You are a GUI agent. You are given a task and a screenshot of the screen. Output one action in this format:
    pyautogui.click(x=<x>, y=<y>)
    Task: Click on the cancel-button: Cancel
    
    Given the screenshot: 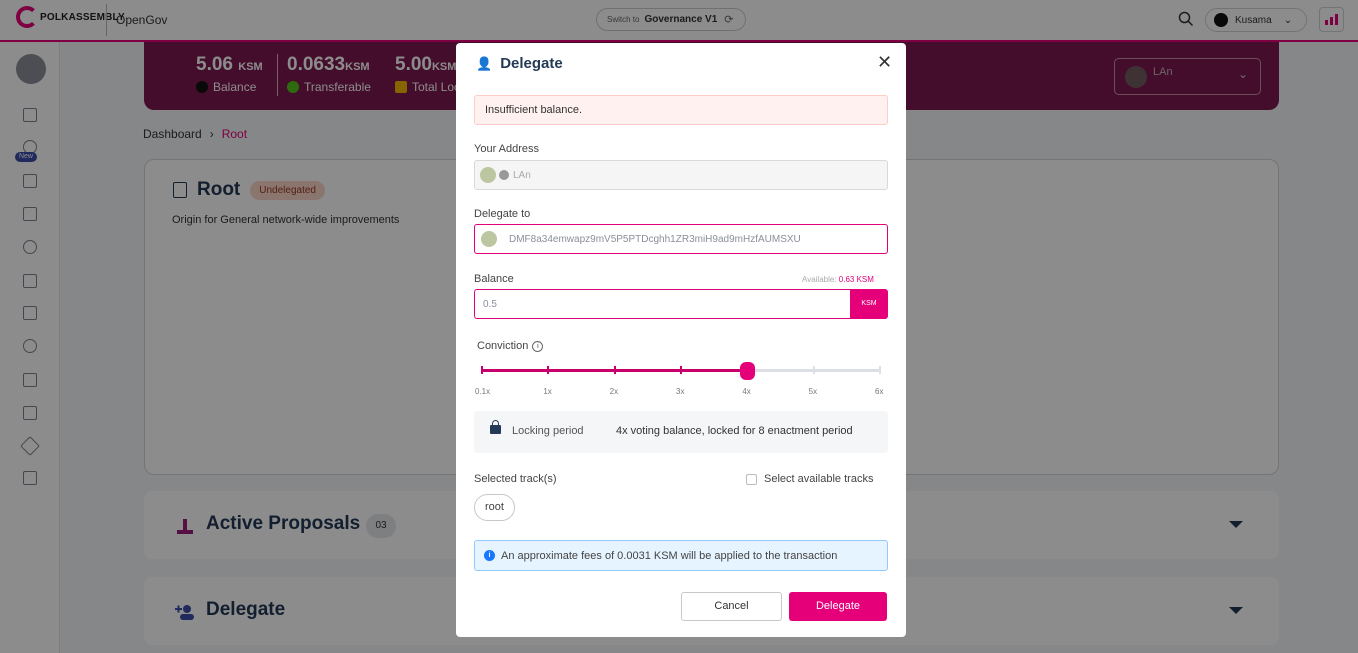 What is the action you would take?
    pyautogui.click(x=731, y=606)
    